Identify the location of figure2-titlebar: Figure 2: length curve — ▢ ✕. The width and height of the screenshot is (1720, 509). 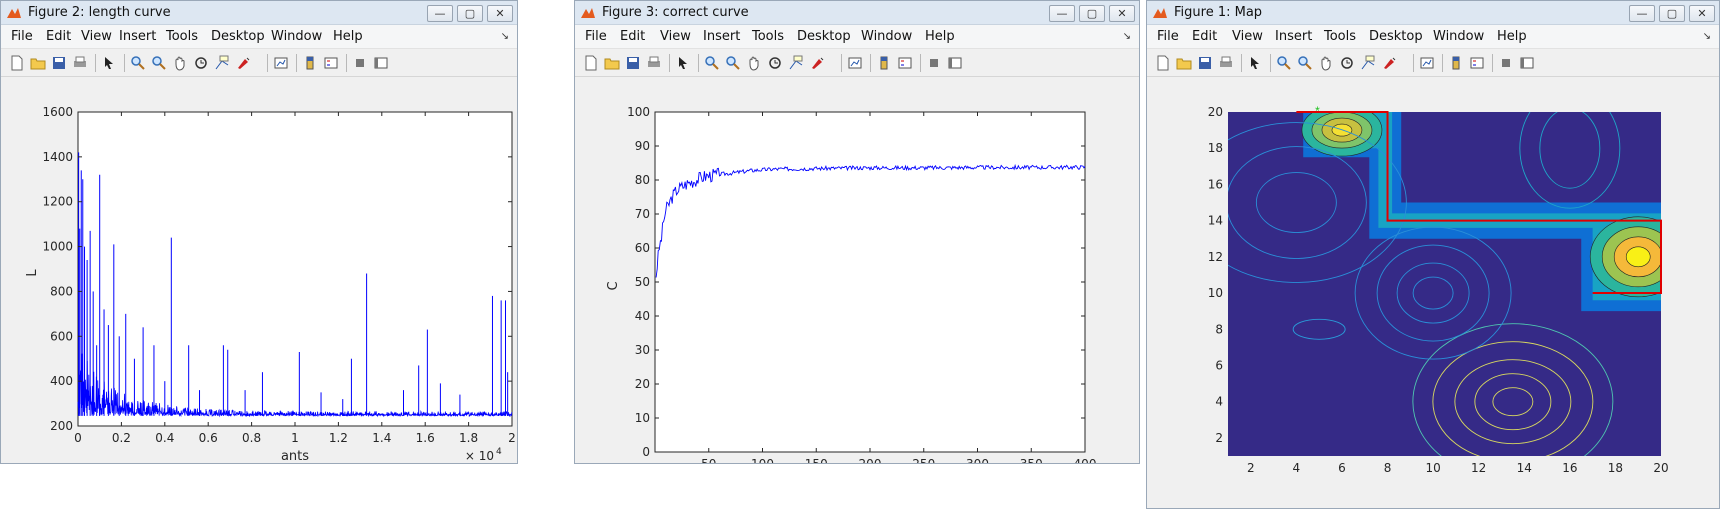
(259, 13).